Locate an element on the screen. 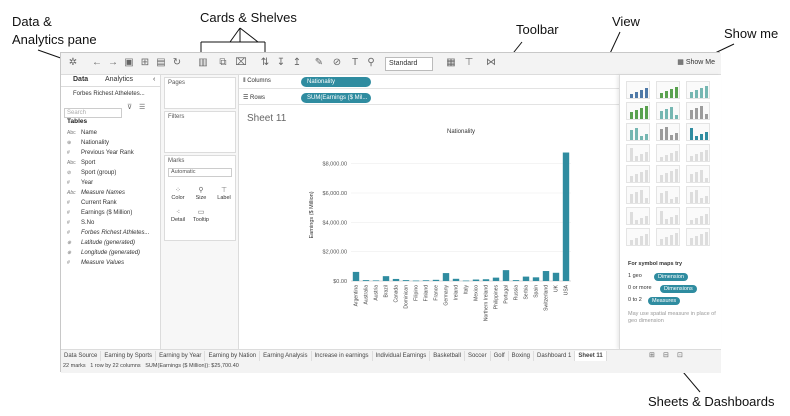  new-dashboard-tab-icon: ⊟ is located at coordinates (666, 355).